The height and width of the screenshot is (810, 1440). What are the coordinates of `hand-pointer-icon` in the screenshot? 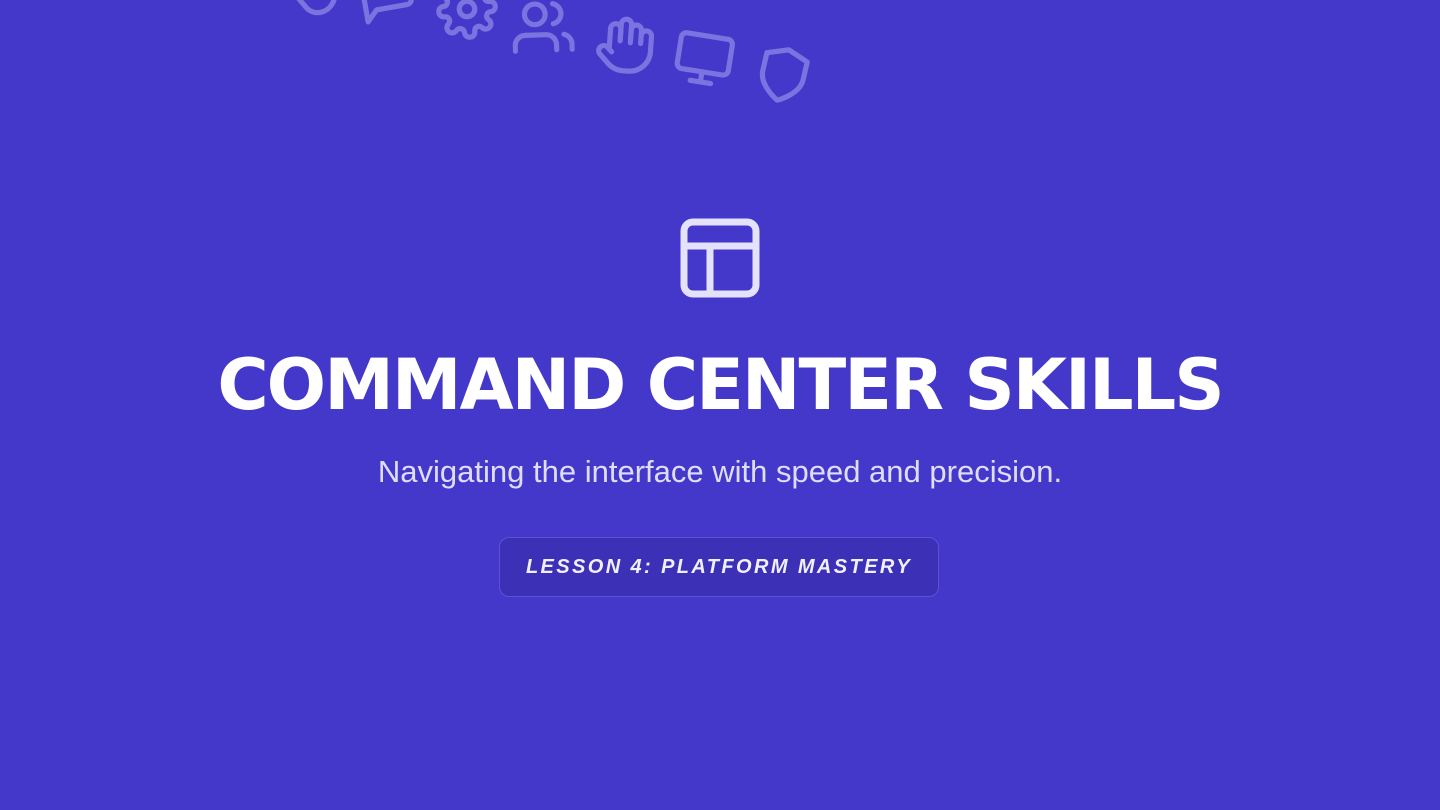 It's located at (320, 14).